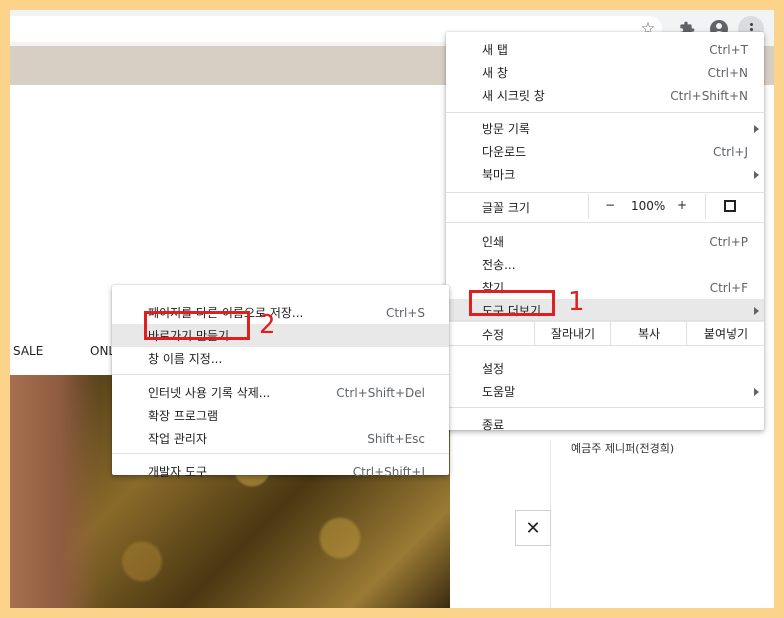 This screenshot has width=784, height=618. What do you see at coordinates (605, 49) in the screenshot?
I see `menu-item-new-tab: 새 탭 Ctrl+T` at bounding box center [605, 49].